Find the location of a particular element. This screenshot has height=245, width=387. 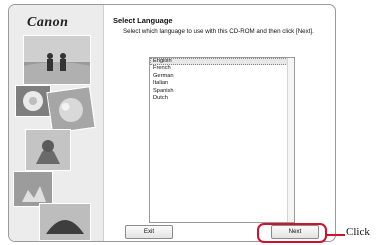

language-option-italian: Italian is located at coordinates (222, 83).